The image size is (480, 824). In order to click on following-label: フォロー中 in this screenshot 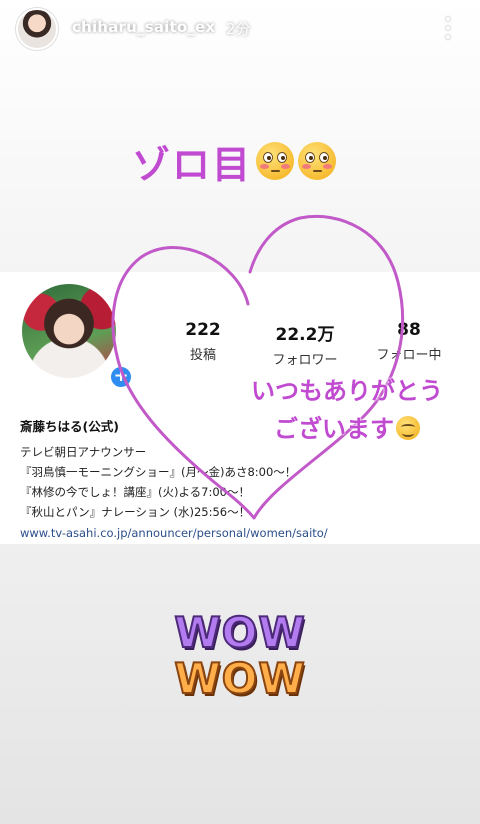, I will do `click(409, 355)`.